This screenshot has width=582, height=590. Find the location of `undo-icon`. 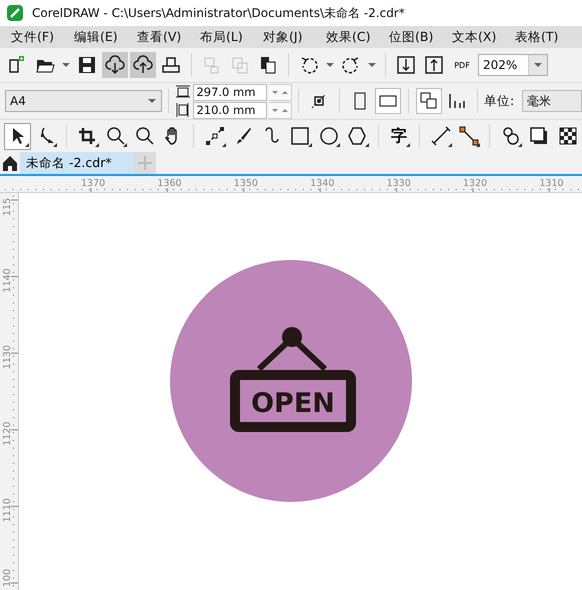

undo-icon is located at coordinates (309, 65).